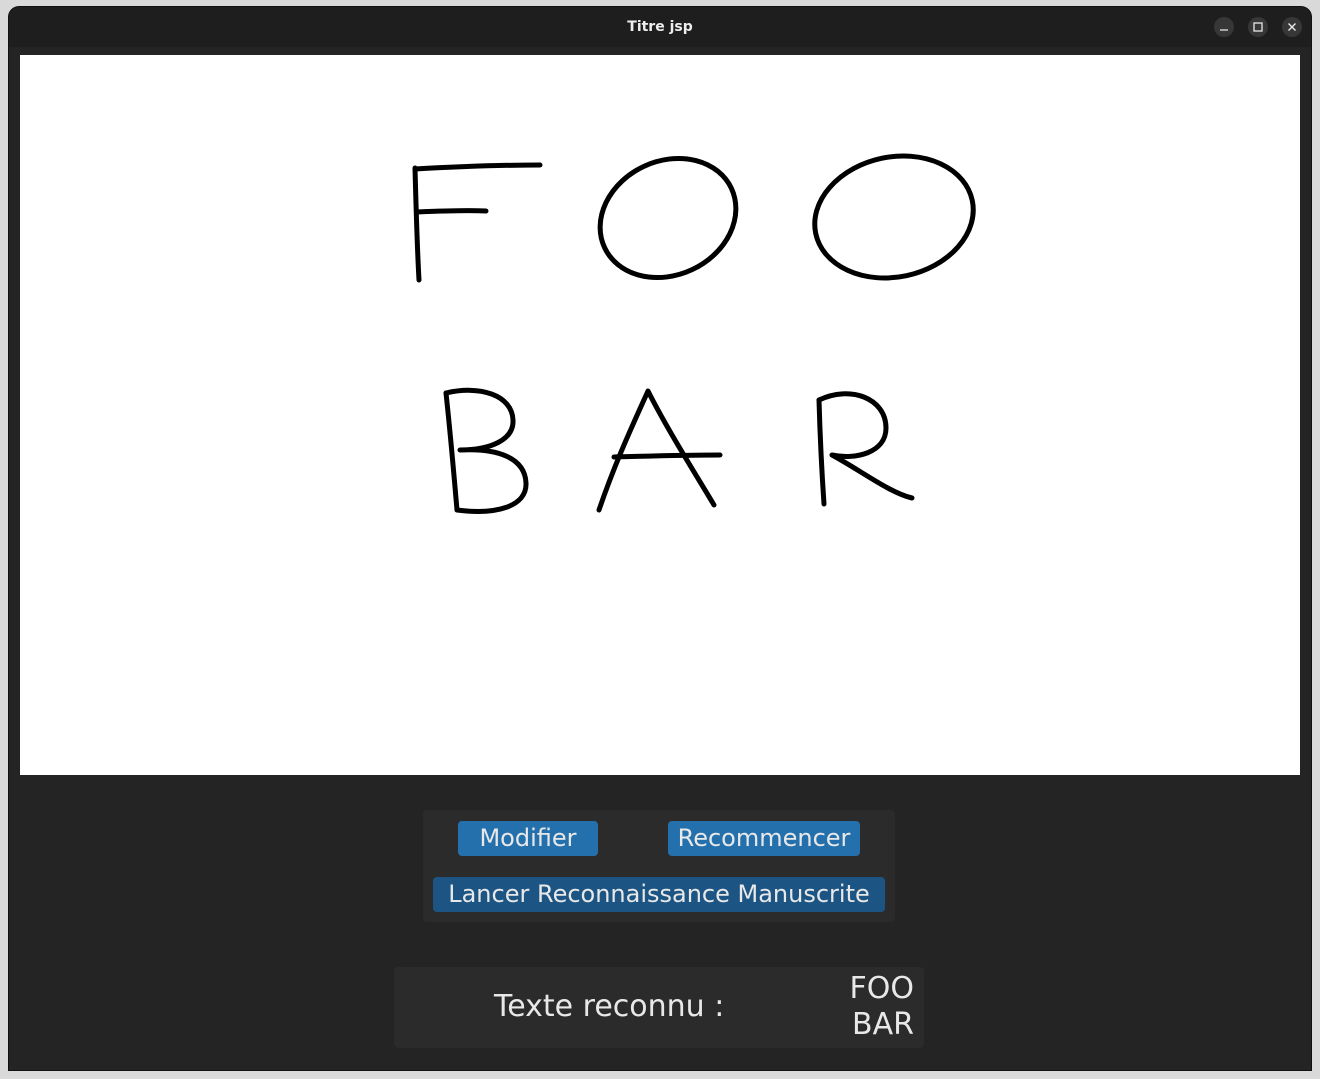 The height and width of the screenshot is (1079, 1320). What do you see at coordinates (764, 838) in the screenshot?
I see `recommencer-button: Recommencer` at bounding box center [764, 838].